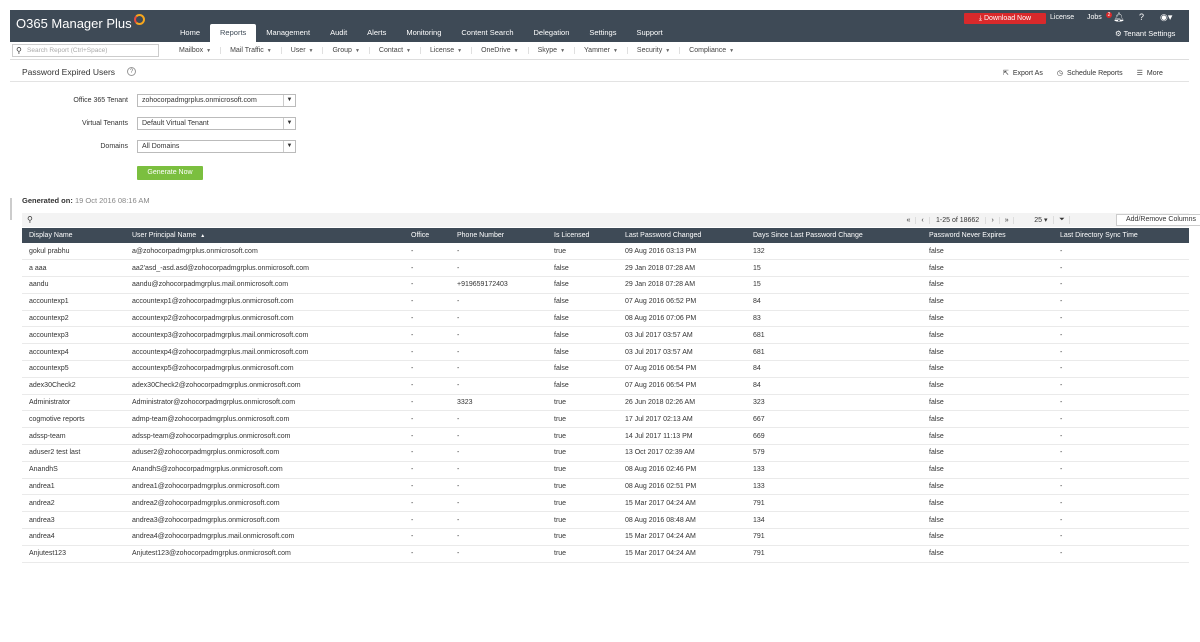 The image size is (1200, 642). Describe the element at coordinates (80, 22) in the screenshot. I see `app-logo: O365 Manager Plus` at that location.